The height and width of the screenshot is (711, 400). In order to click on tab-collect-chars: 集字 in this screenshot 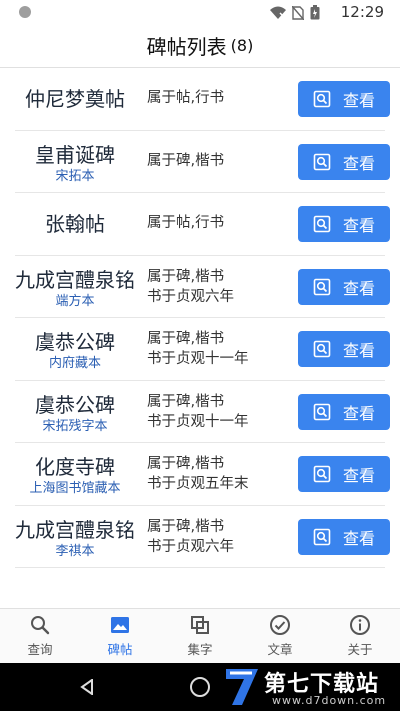, I will do `click(200, 636)`.